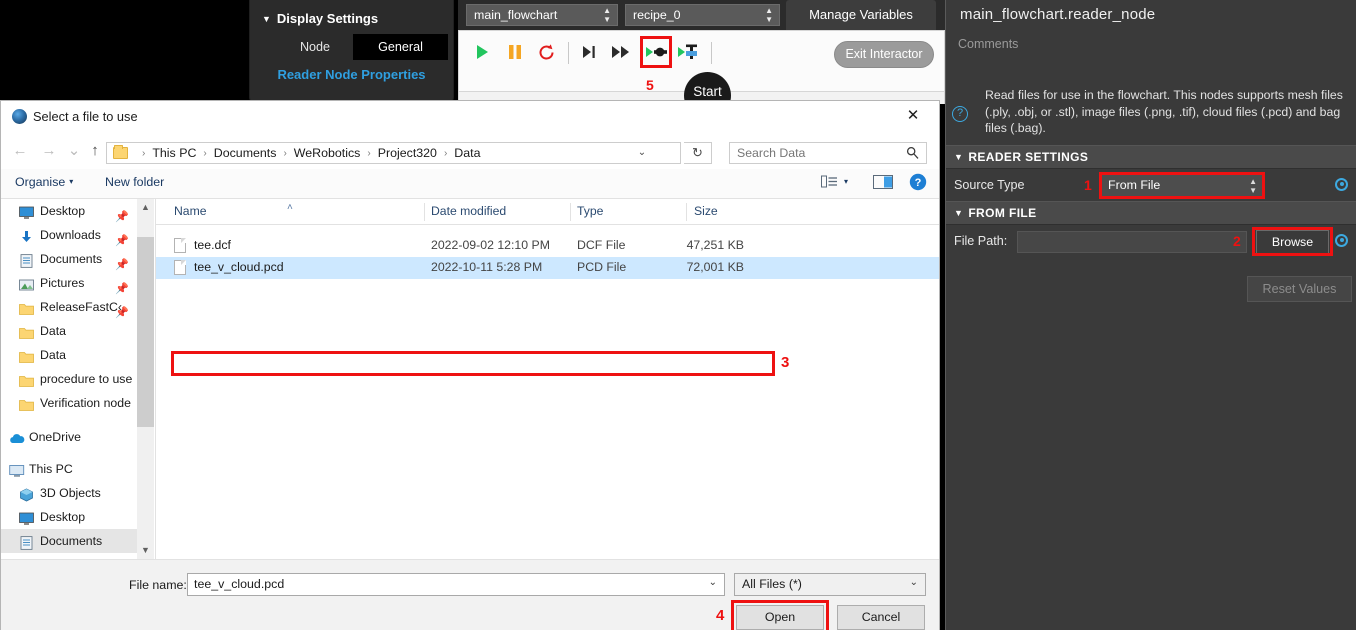  What do you see at coordinates (407, 153) in the screenshot?
I see `breadcrumb-item-project320: Project320` at bounding box center [407, 153].